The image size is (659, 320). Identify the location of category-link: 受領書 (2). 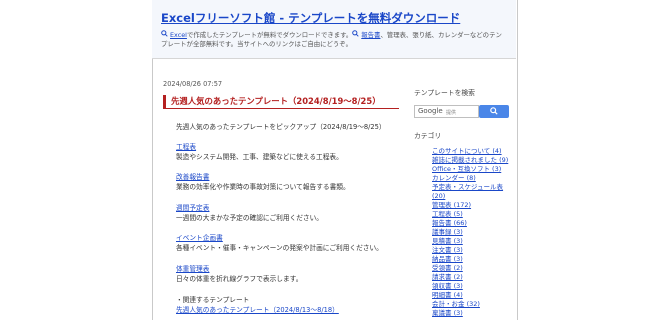
(447, 268).